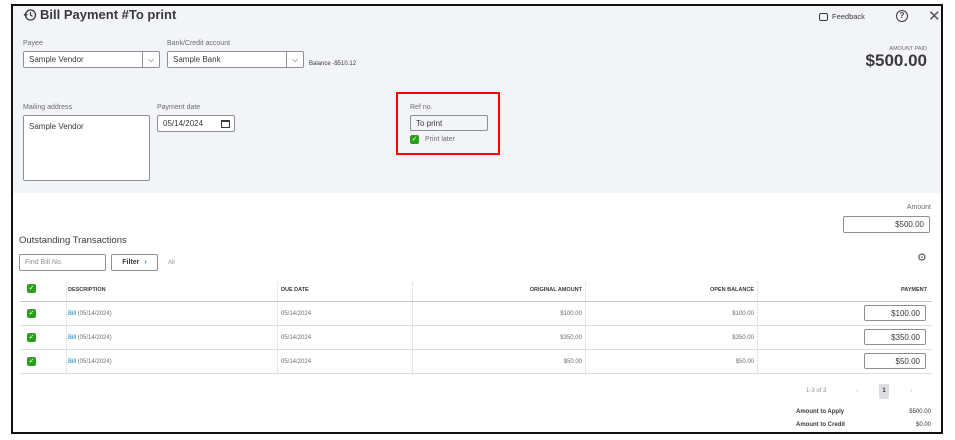 This screenshot has height=440, width=955. Describe the element at coordinates (896, 60) in the screenshot. I see `amount-paid: $500.00` at that location.